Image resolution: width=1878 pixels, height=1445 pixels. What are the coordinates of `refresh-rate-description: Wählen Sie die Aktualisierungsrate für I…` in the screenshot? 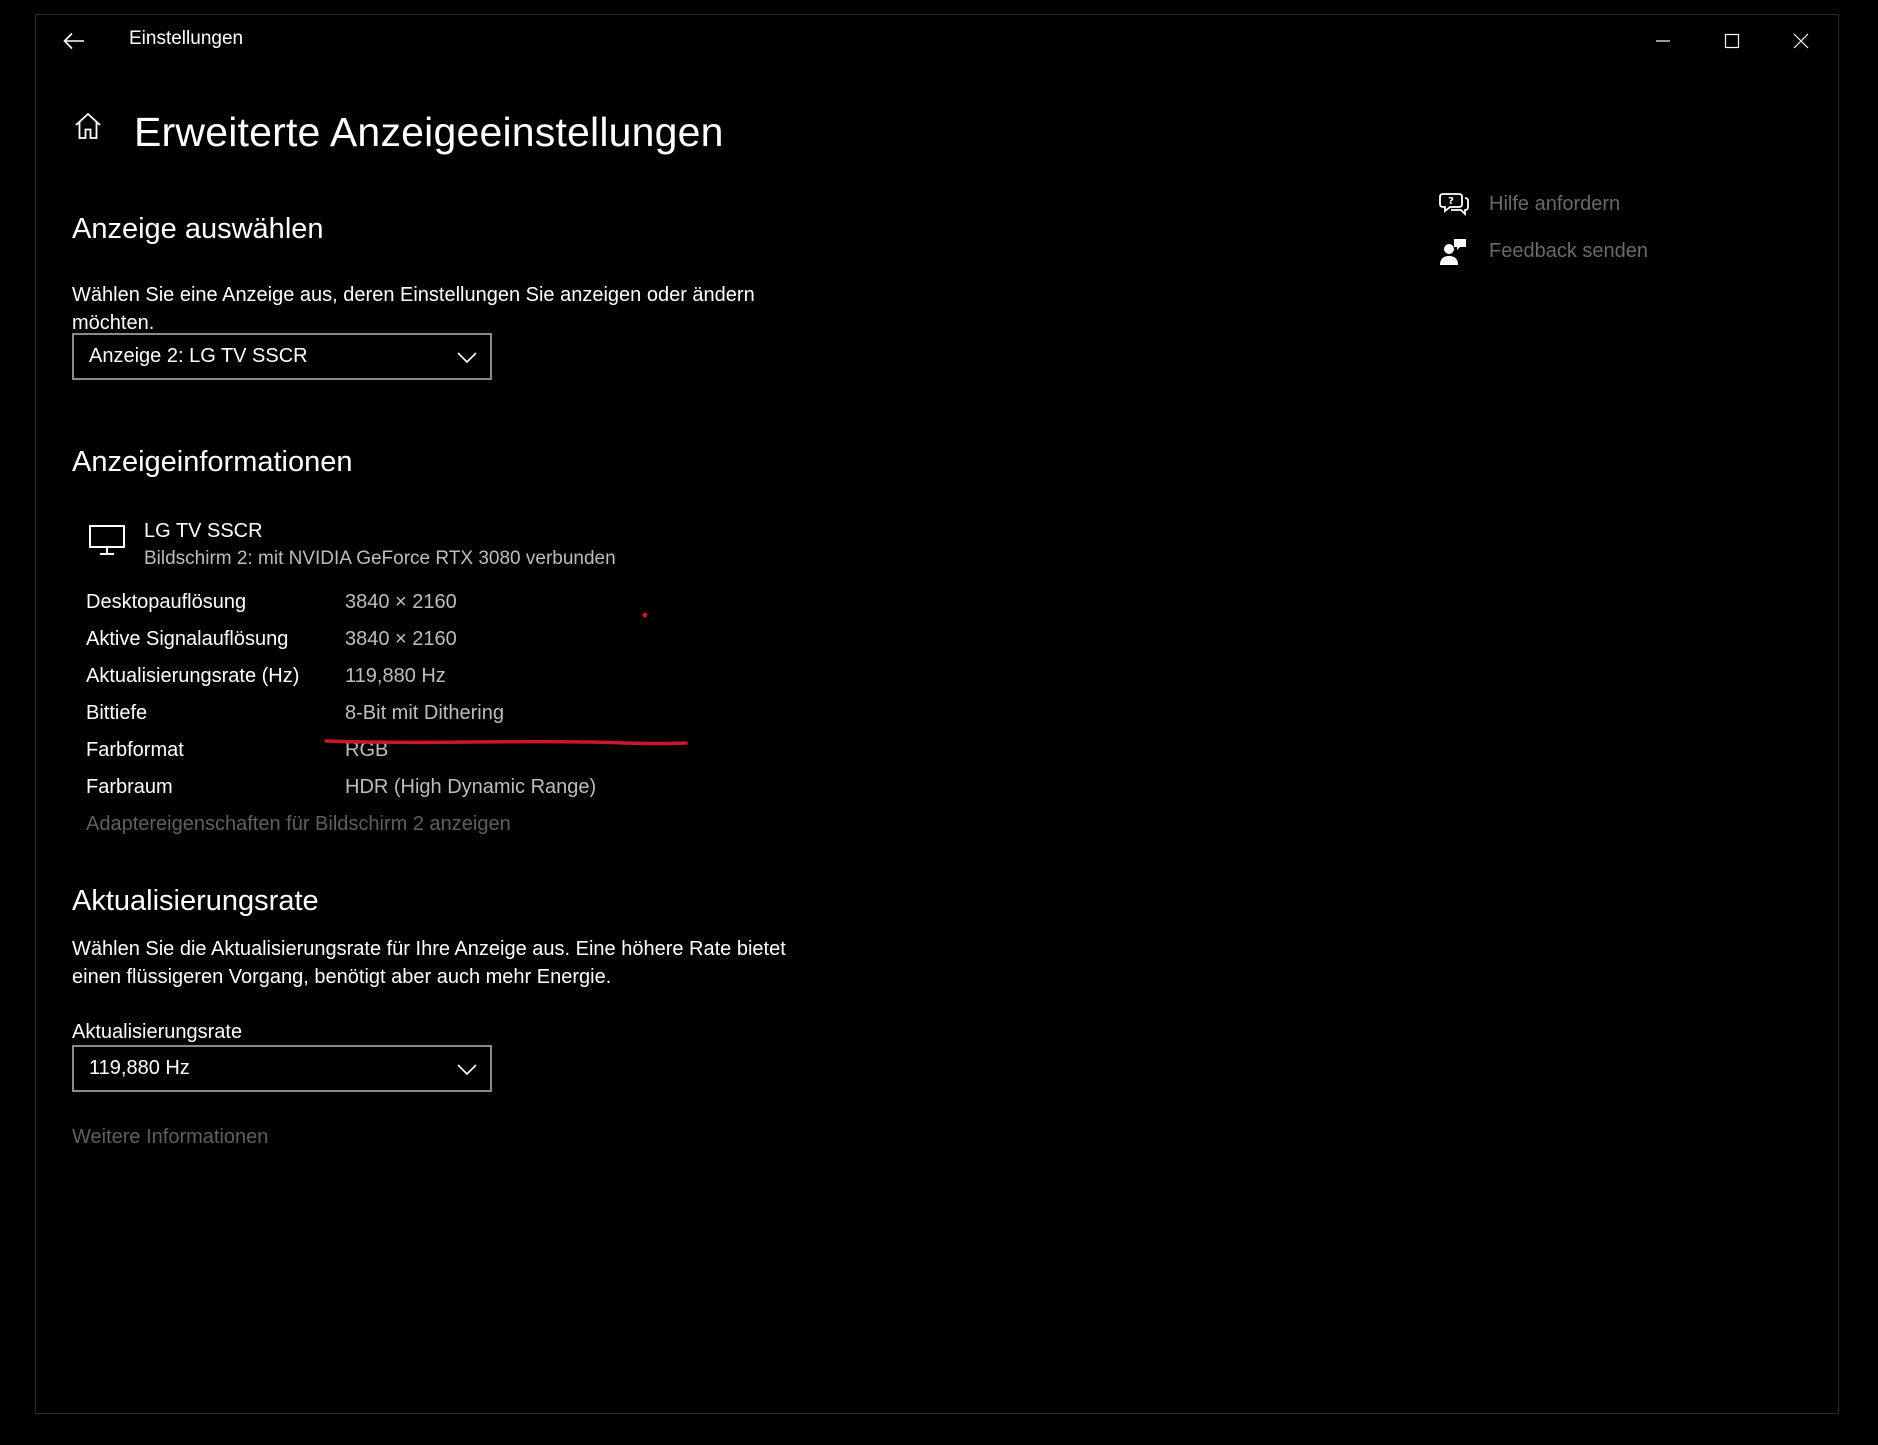 It's located at (429, 963).